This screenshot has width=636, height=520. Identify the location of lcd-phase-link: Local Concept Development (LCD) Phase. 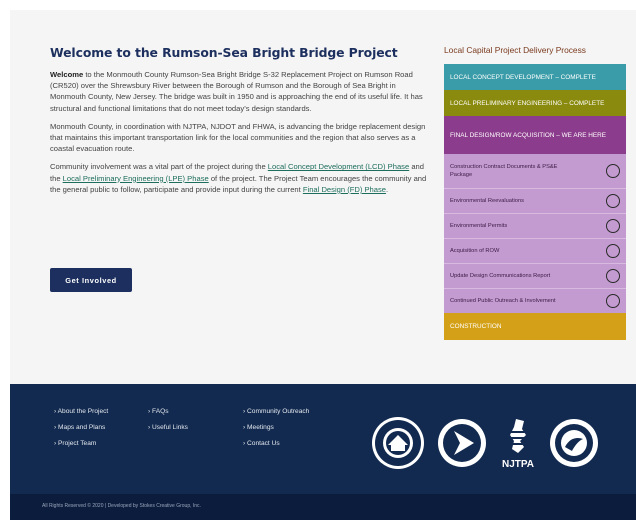
(338, 166).